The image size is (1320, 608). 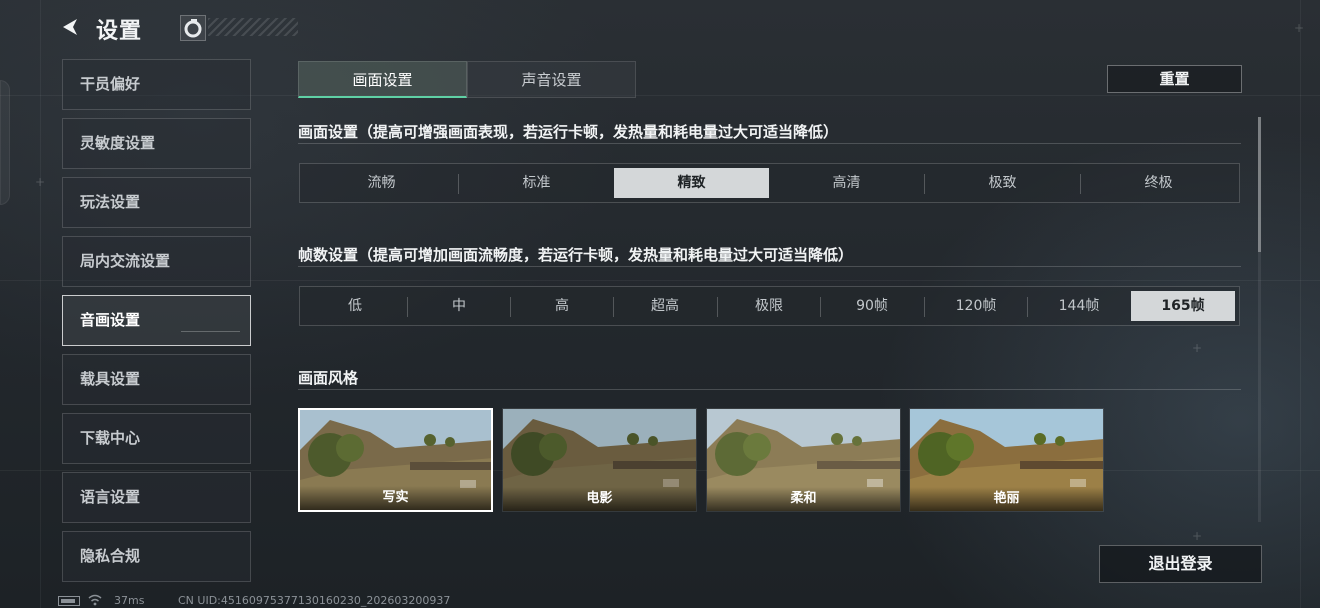 I want to click on quality-section-title: 画面设置（提高可增强画面表现，若运行卡顿，发热量和耗电量过大可适当降低）, so click(x=568, y=132).